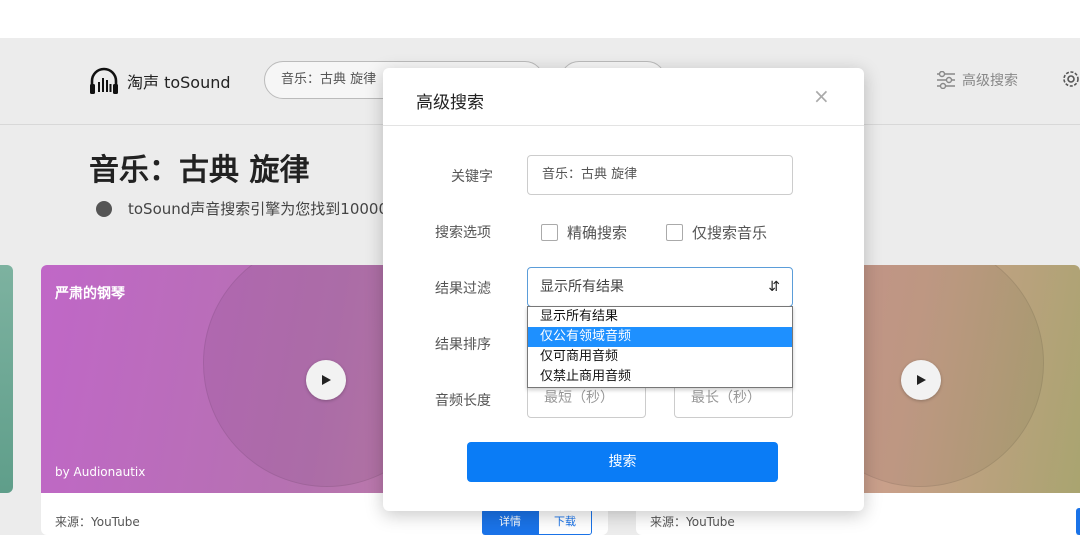 This screenshot has width=1080, height=535. I want to click on modal-title: 高级搜索, so click(450, 103).